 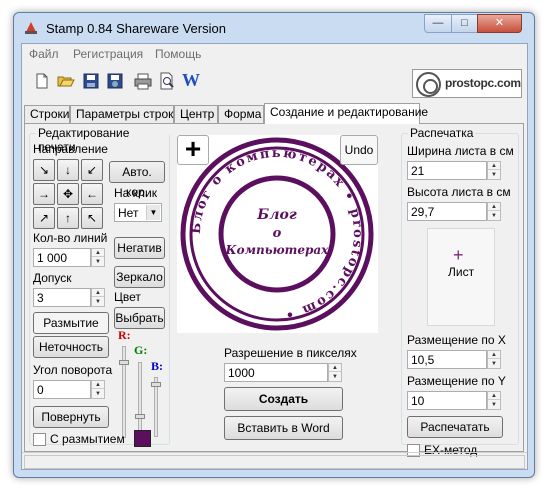 I want to click on sheet-height-spinner: ▲ ▼, so click(x=494, y=211).